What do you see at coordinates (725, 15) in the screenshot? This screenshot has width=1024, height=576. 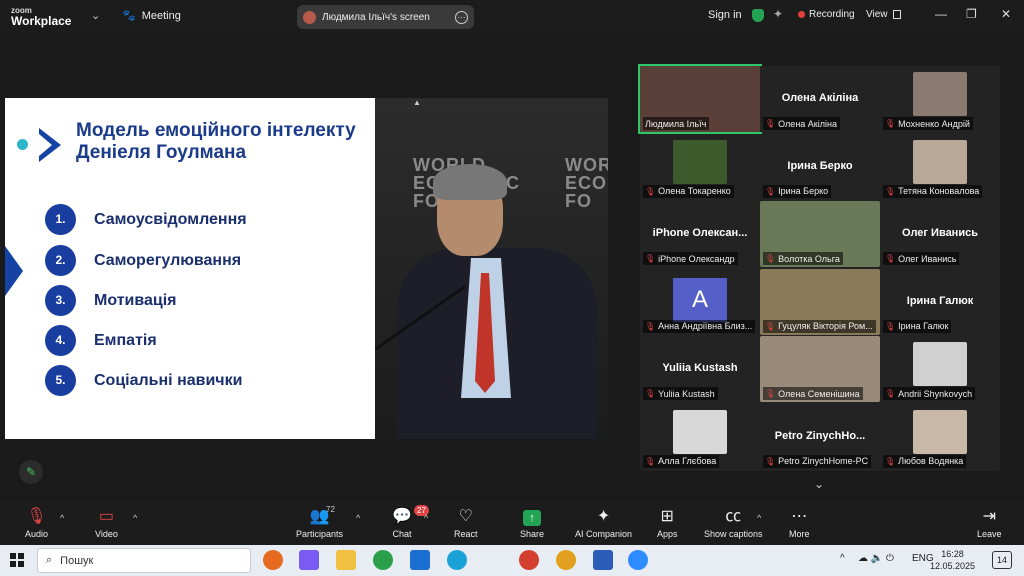 I see `sign-in-button: Sign in` at bounding box center [725, 15].